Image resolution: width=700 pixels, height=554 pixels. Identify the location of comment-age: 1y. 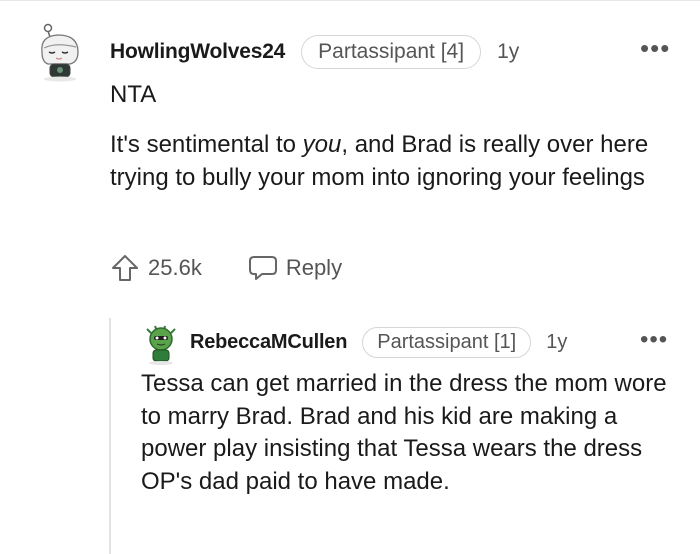
(508, 51).